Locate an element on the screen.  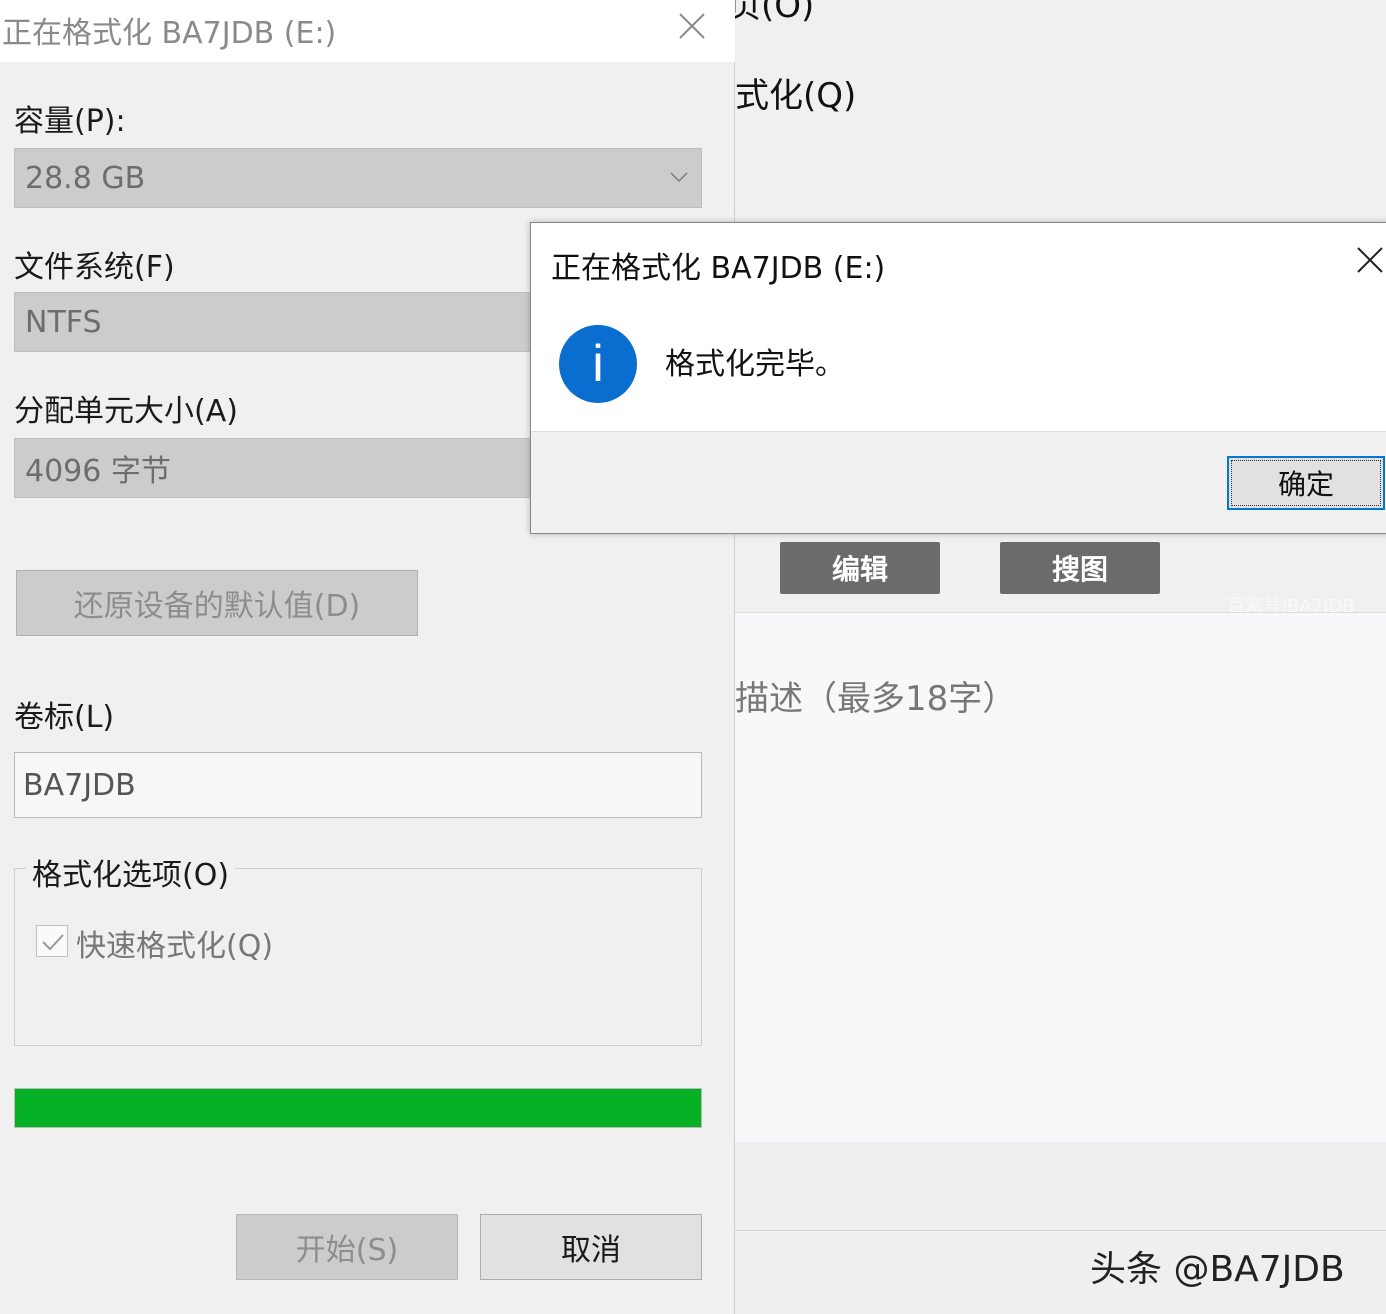
format-options-label: 格式化选项(O) is located at coordinates (131, 872).